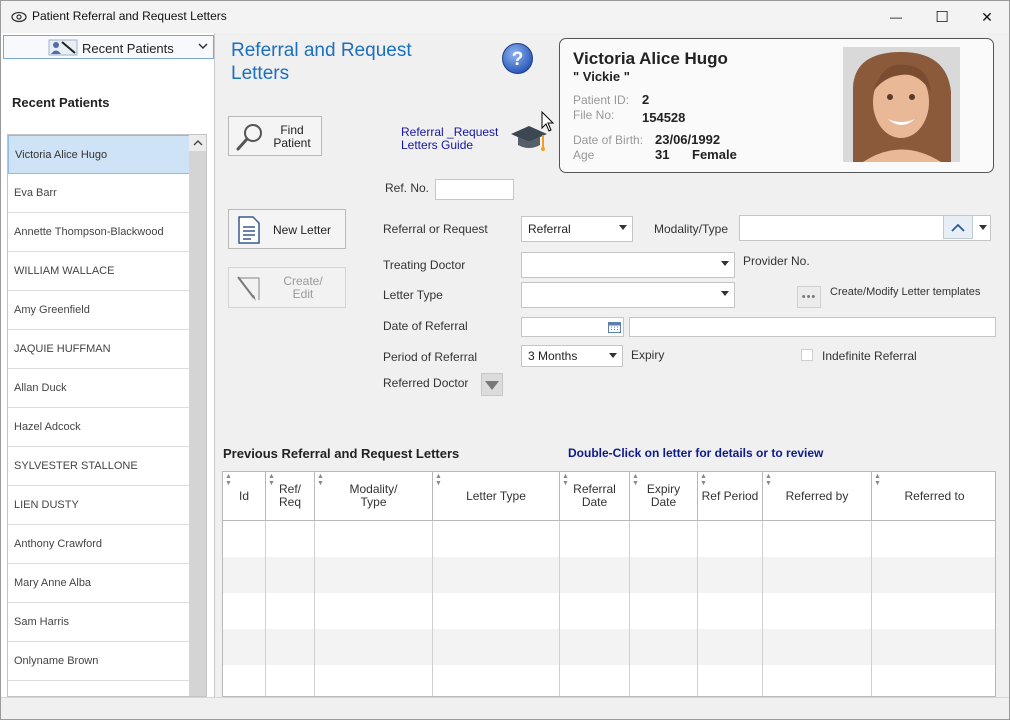 The height and width of the screenshot is (720, 1010). I want to click on templates-ellipsis-button: •••, so click(809, 297).